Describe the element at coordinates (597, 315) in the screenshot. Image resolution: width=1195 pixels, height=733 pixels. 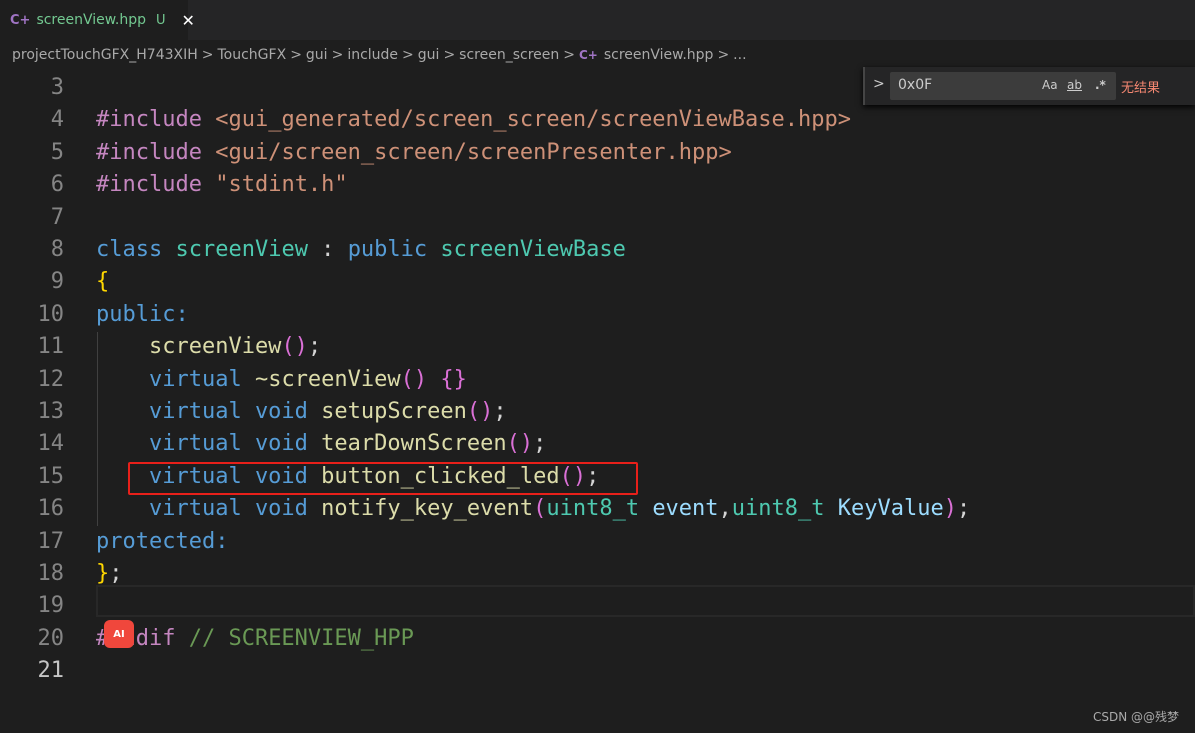
I see `code-line: 10 public:` at that location.